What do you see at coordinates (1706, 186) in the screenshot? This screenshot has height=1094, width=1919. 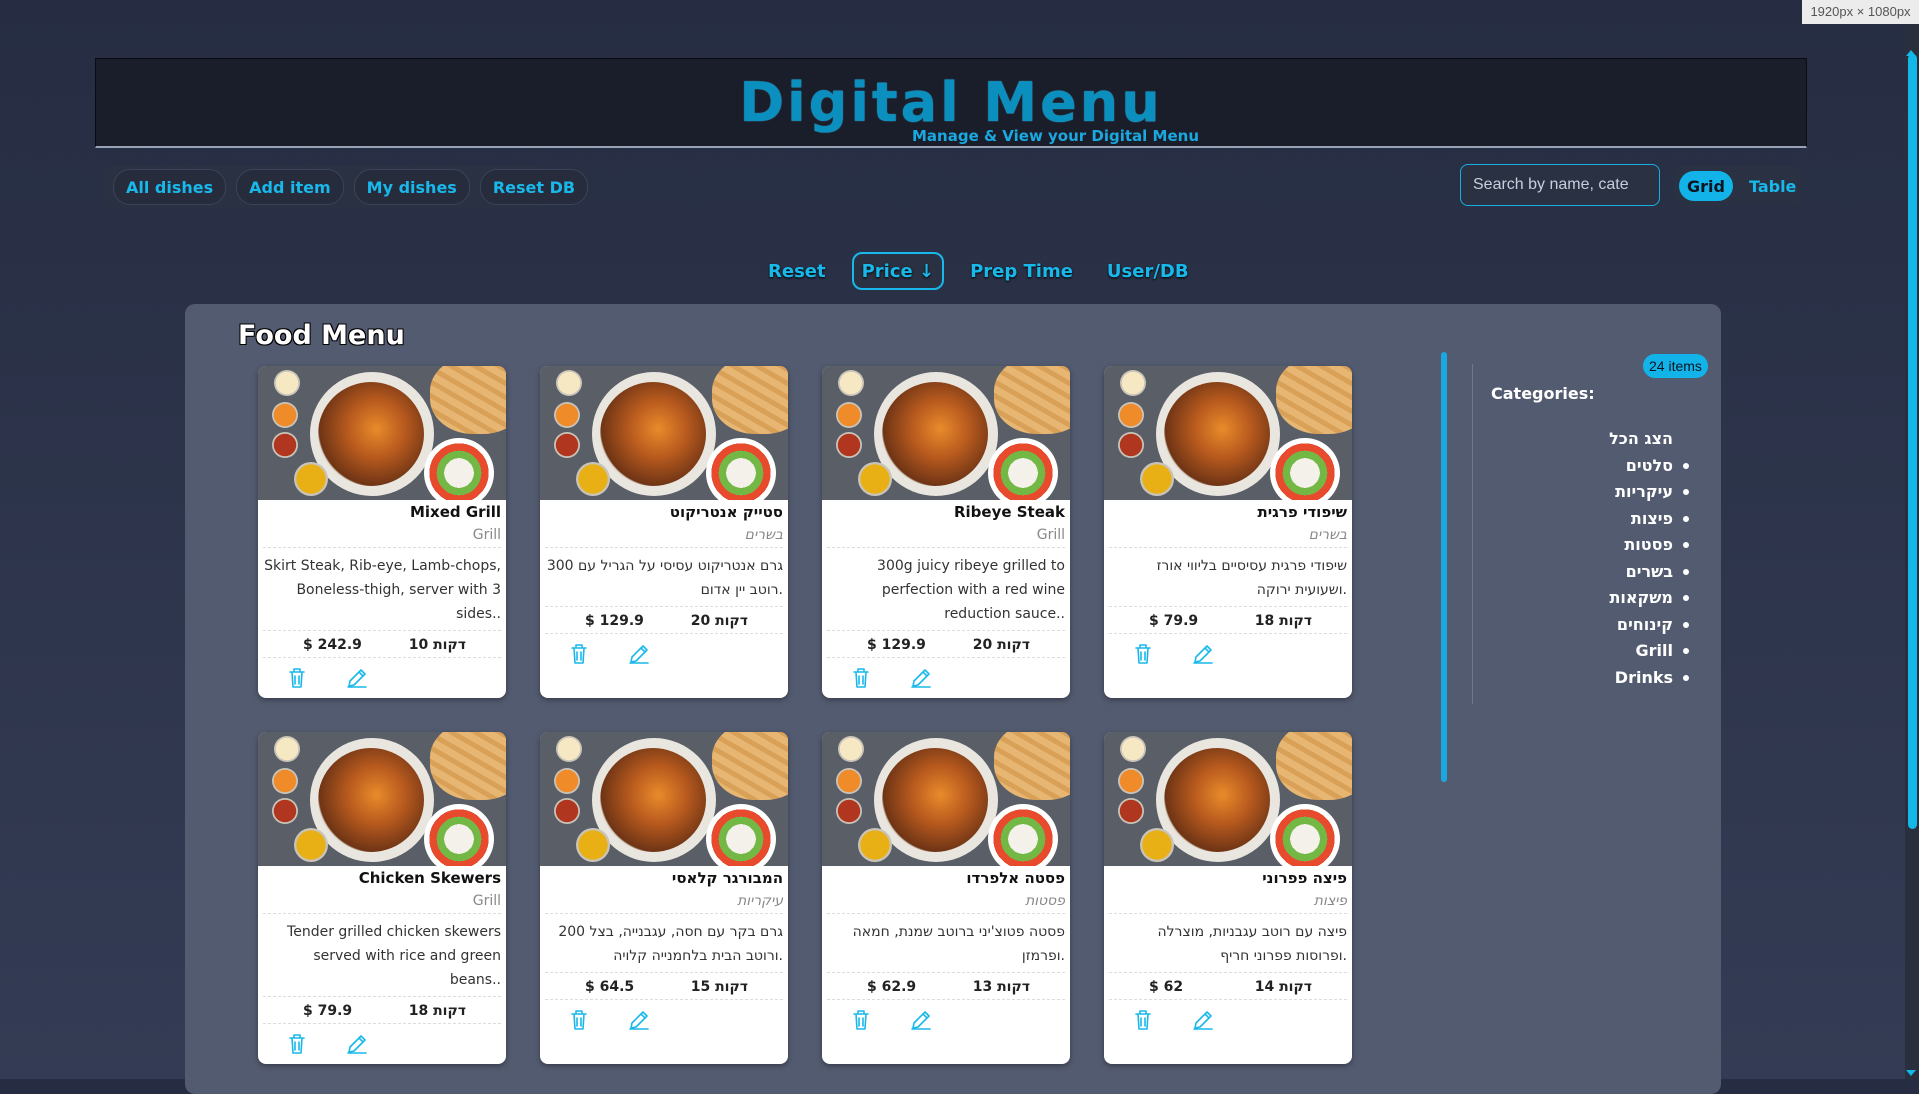 I see `view-grid-button: Grid` at bounding box center [1706, 186].